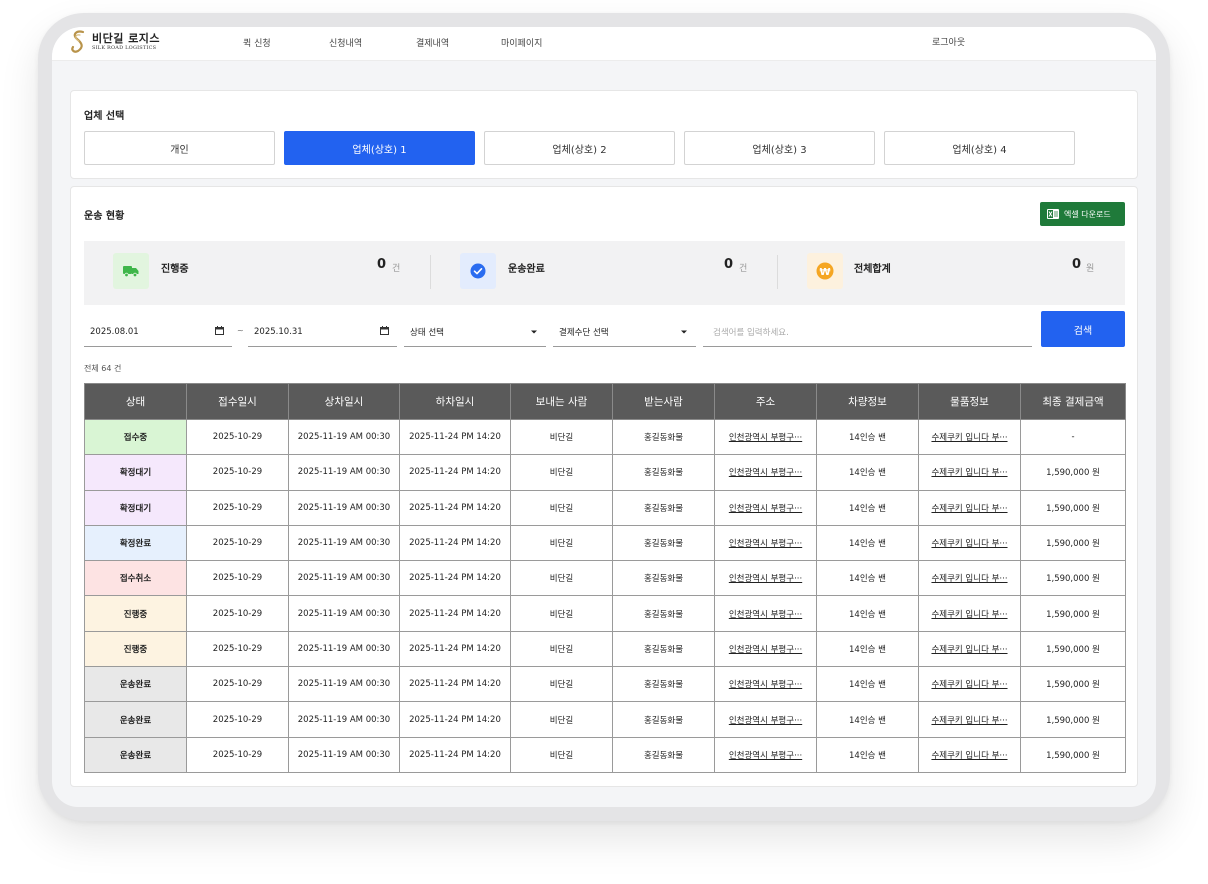 The width and height of the screenshot is (1208, 884). What do you see at coordinates (867, 332) in the screenshot?
I see `search-input: 검색어를 입력하세요.` at bounding box center [867, 332].